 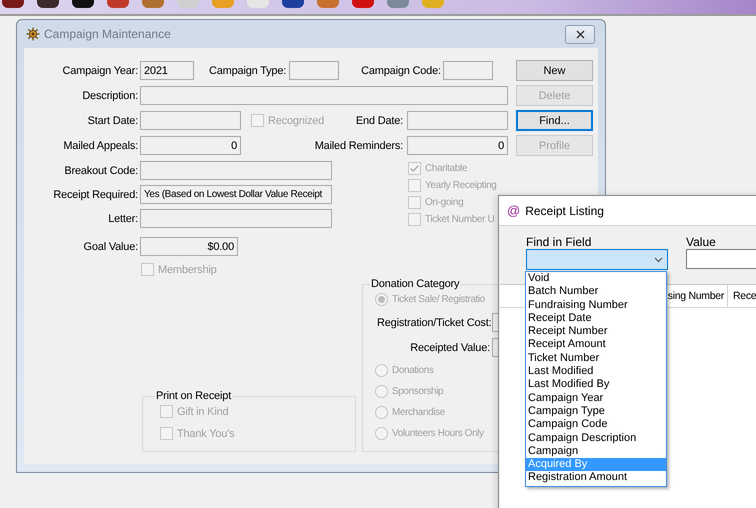 What do you see at coordinates (414, 168) in the screenshot?
I see `check-icon` at bounding box center [414, 168].